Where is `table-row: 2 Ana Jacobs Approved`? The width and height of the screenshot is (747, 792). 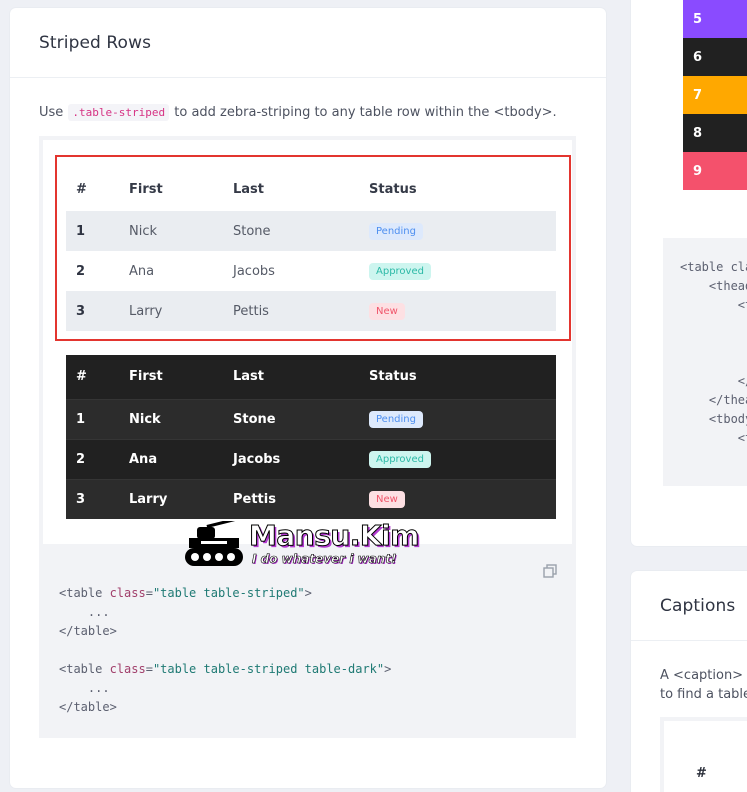 table-row: 2 Ana Jacobs Approved is located at coordinates (311, 458).